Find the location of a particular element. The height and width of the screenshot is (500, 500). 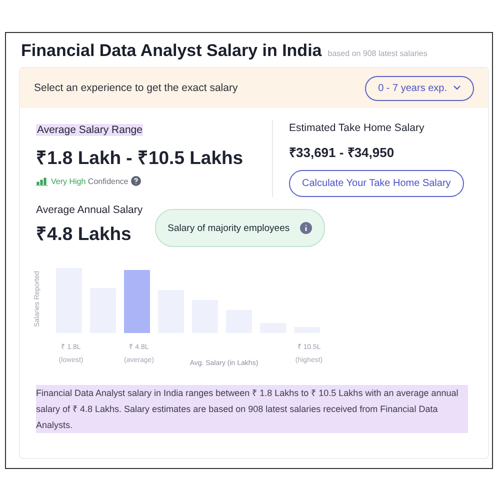

take-home-label: Estimated Take Home Salary is located at coordinates (357, 128).